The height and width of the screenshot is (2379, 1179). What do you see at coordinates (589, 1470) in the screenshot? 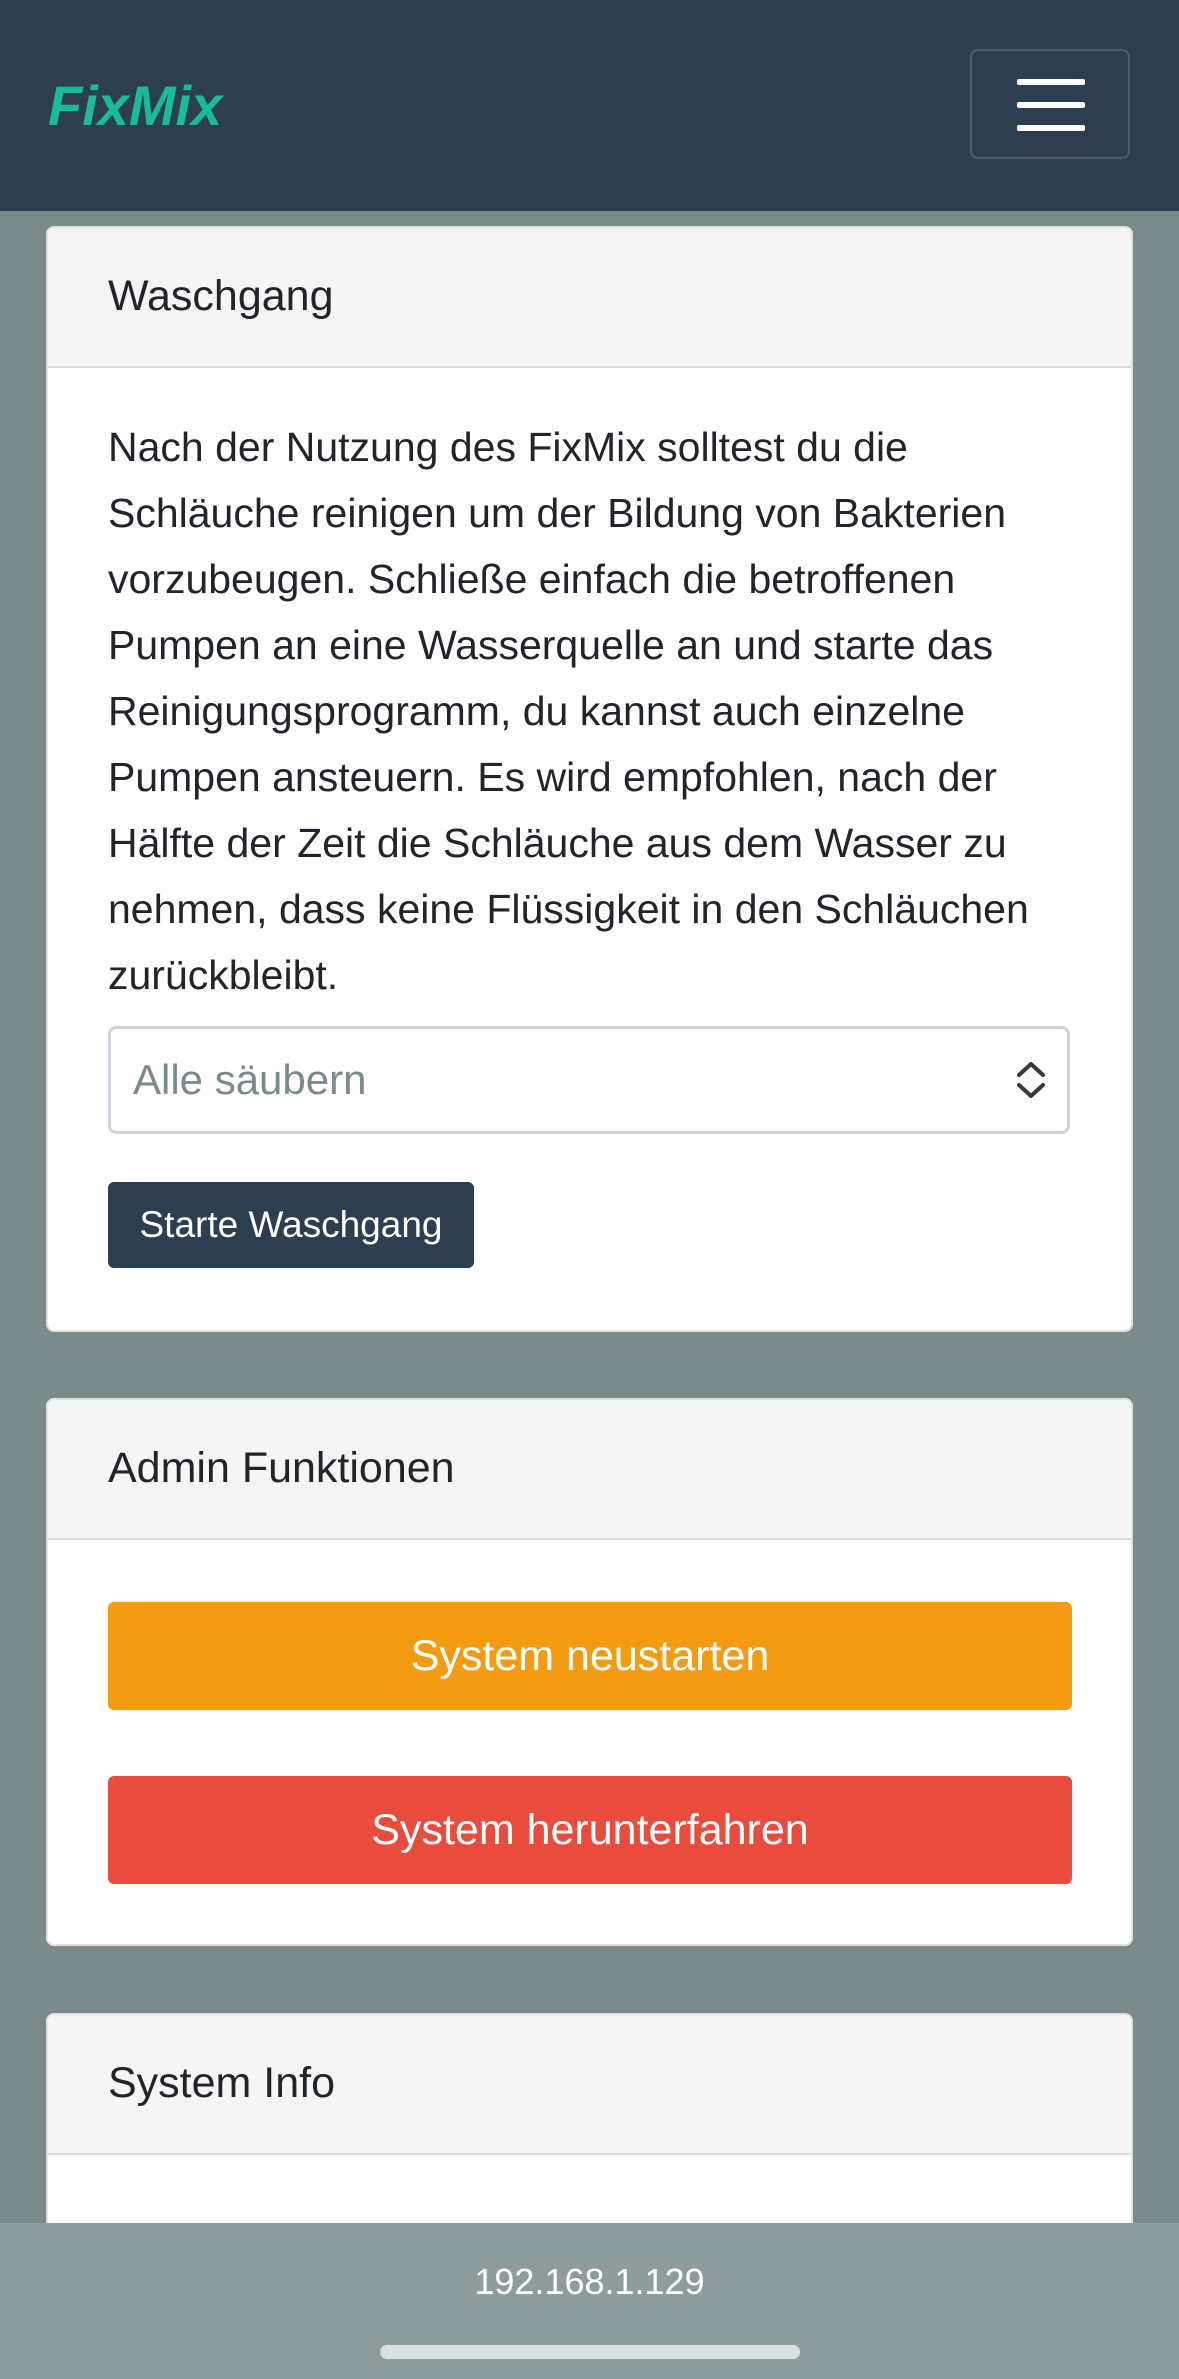
I see `admin-card-title: Admin Funktionen` at bounding box center [589, 1470].